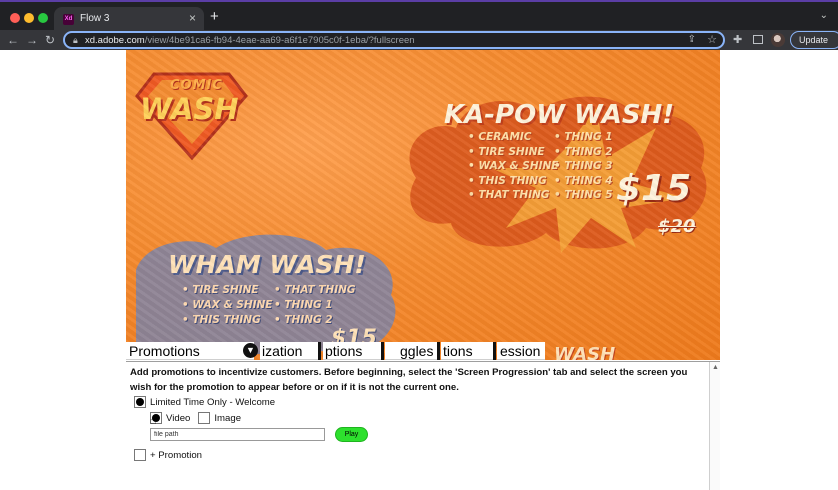 The image size is (838, 490). I want to click on scroll-up-icon: ▲, so click(715, 367).